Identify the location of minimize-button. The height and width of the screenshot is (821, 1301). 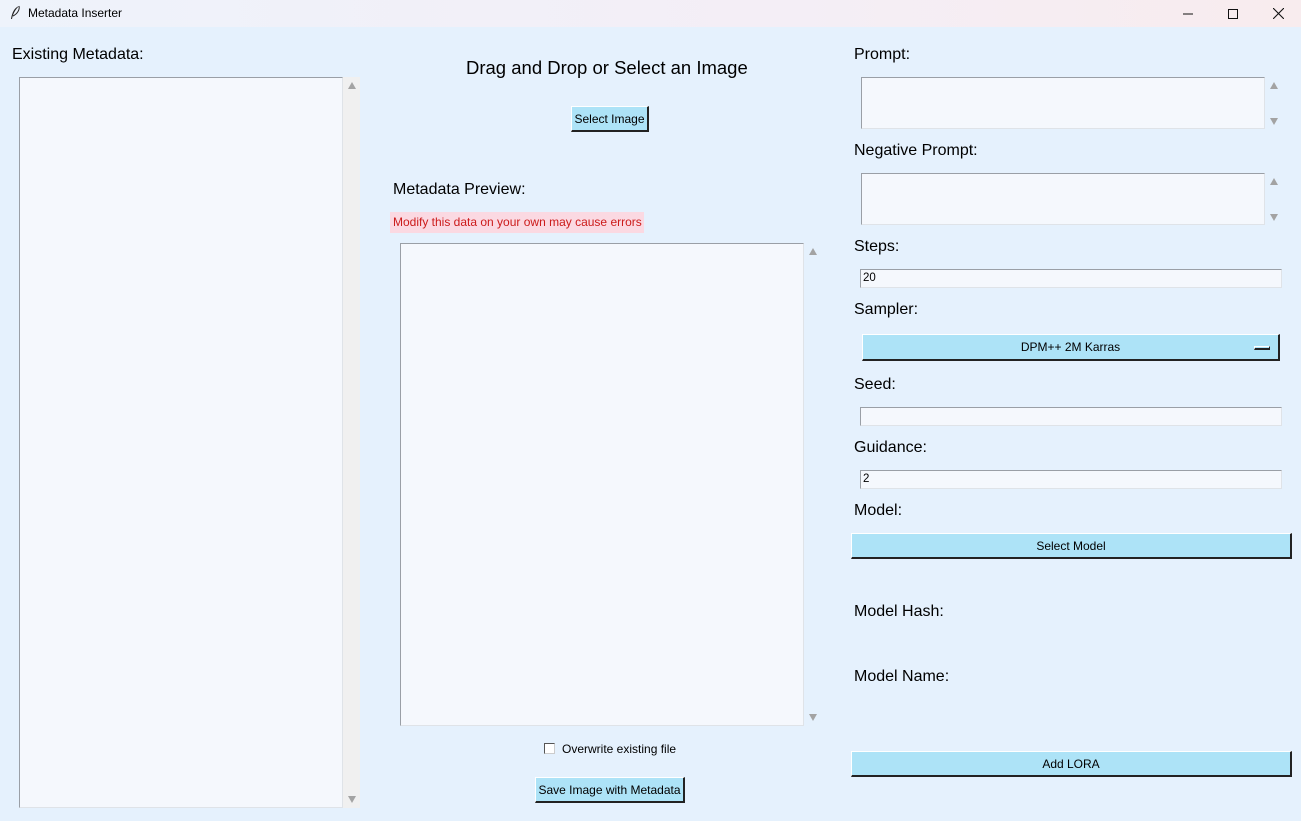
(1188, 13).